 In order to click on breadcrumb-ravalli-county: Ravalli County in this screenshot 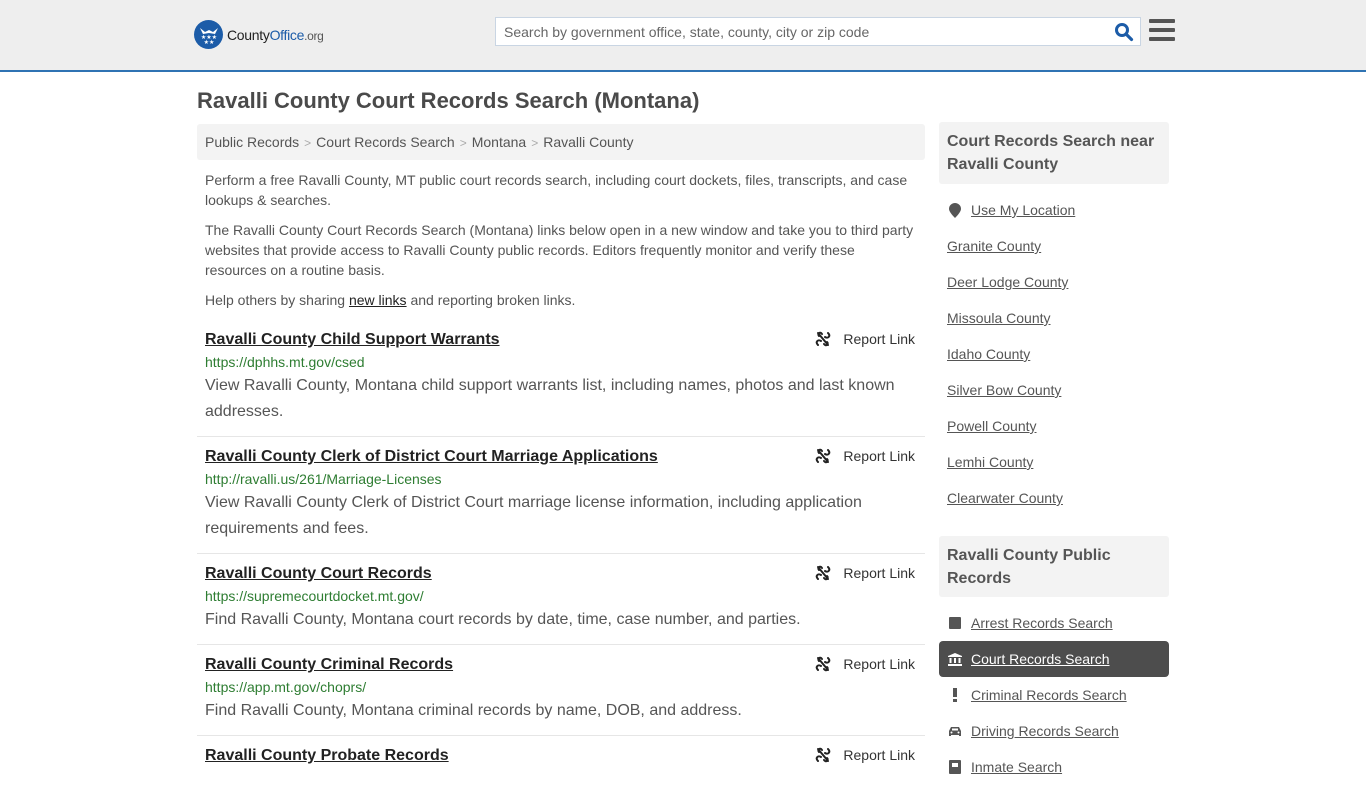, I will do `click(588, 142)`.